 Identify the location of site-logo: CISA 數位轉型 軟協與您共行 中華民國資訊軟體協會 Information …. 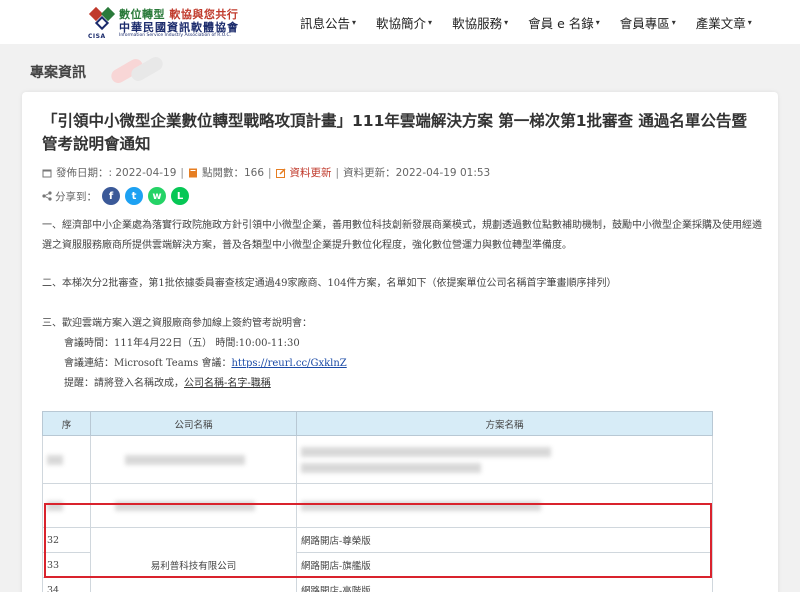
(168, 23).